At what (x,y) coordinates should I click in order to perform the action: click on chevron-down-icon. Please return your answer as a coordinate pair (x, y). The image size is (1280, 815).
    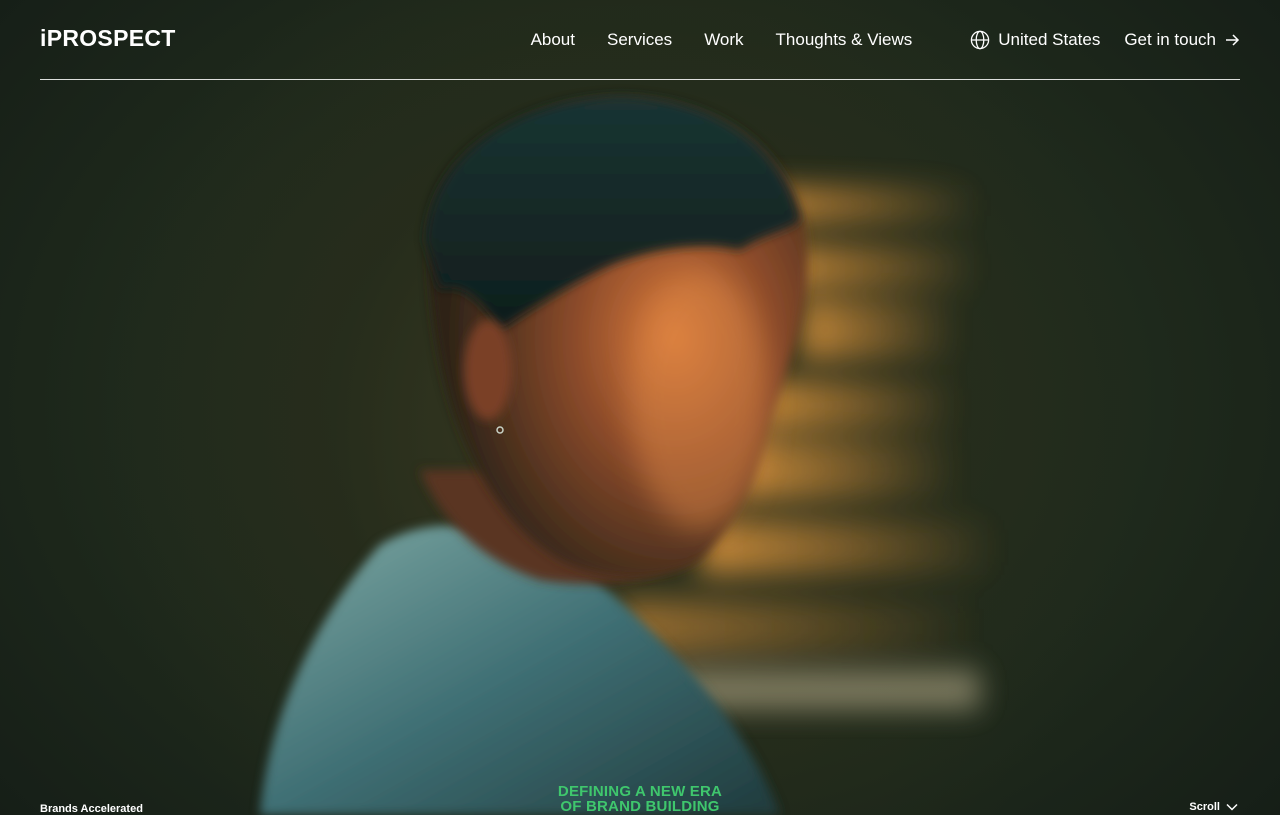
    Looking at the image, I should click on (1232, 807).